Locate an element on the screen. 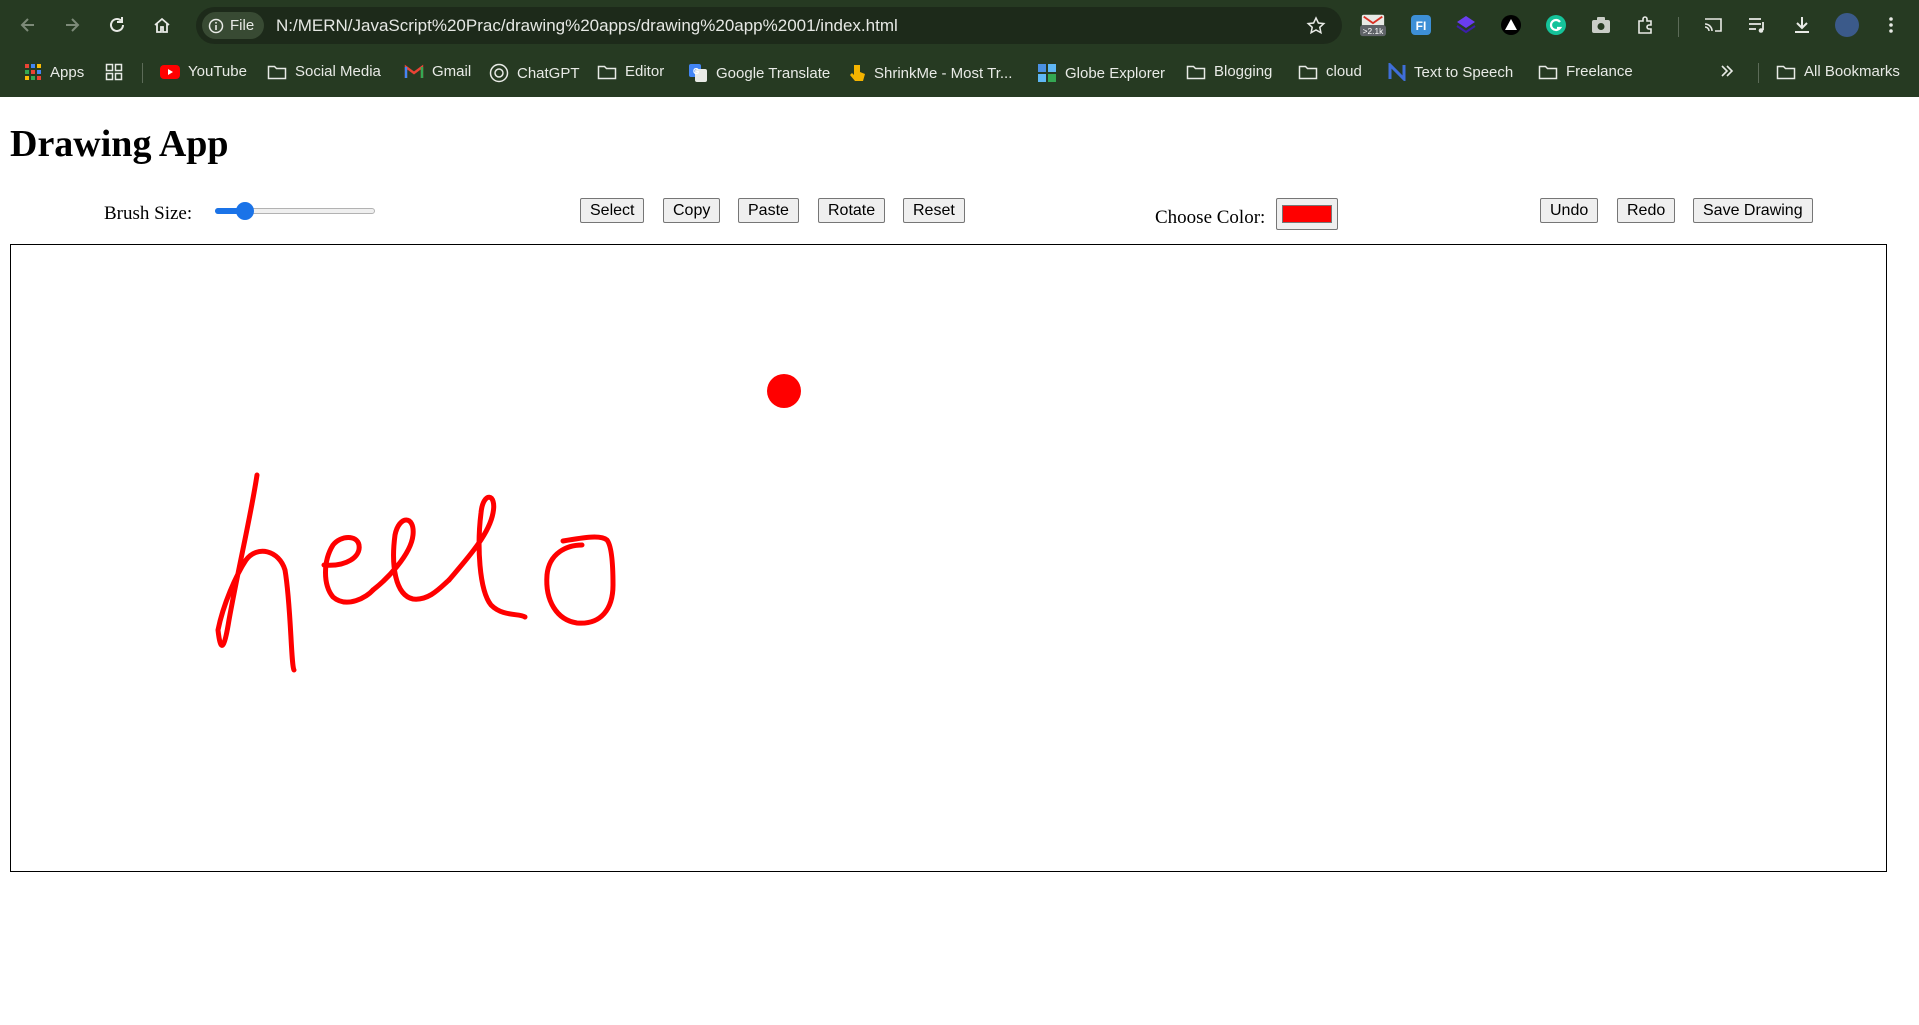  mail-badge-icon: >2.1k is located at coordinates (1373, 25).